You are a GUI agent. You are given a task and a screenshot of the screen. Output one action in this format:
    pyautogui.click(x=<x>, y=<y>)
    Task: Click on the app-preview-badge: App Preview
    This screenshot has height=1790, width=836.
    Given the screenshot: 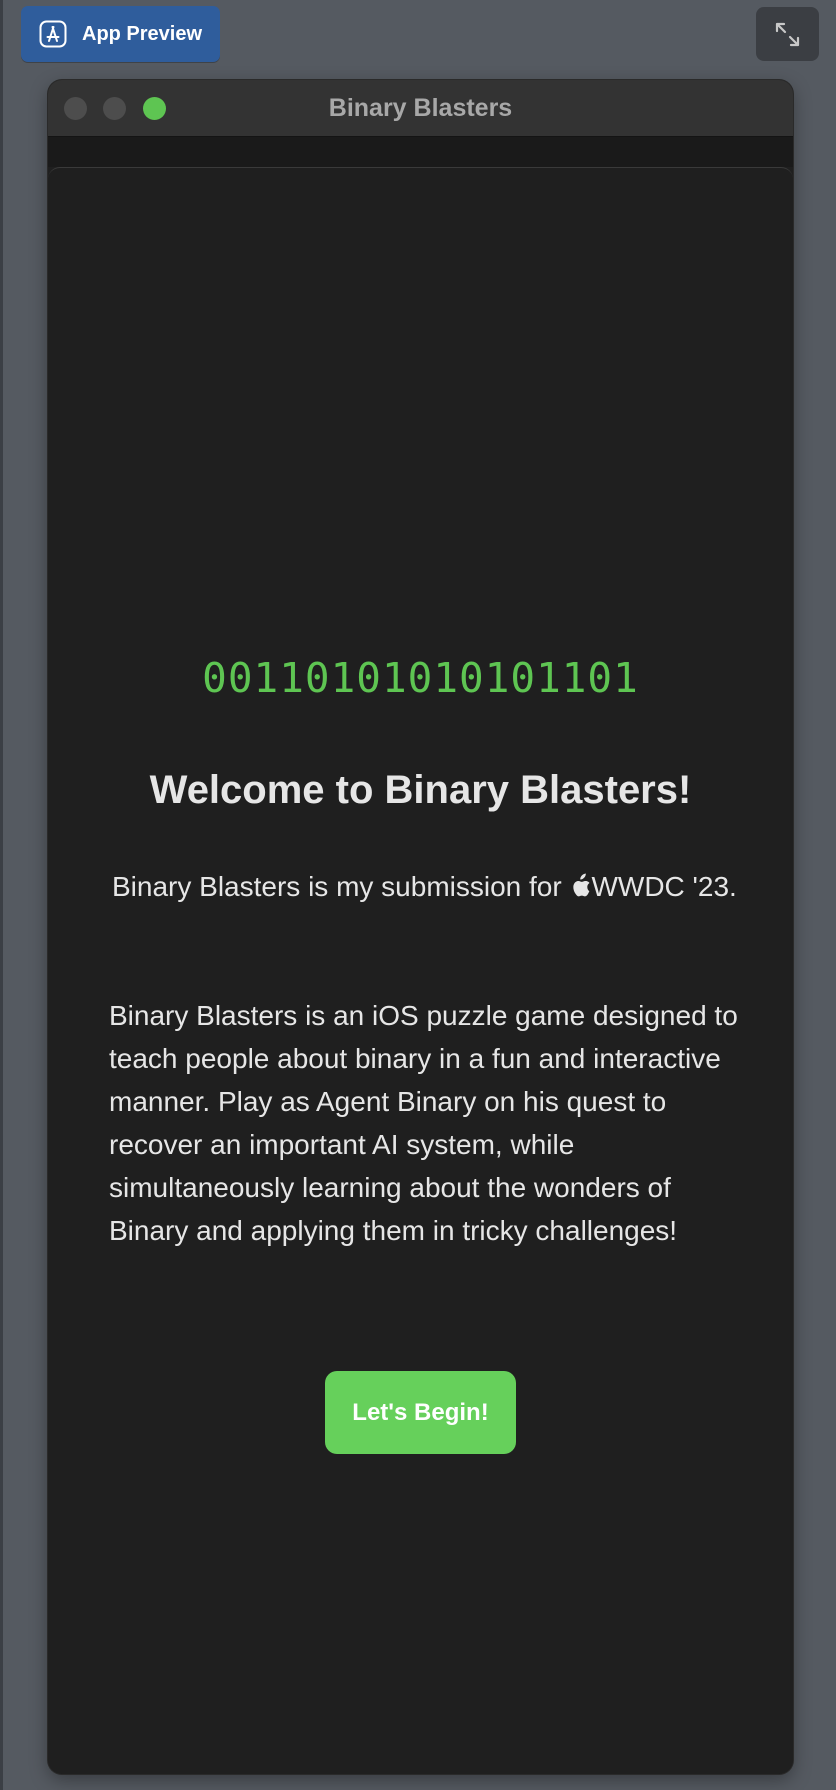 What is the action you would take?
    pyautogui.click(x=120, y=34)
    